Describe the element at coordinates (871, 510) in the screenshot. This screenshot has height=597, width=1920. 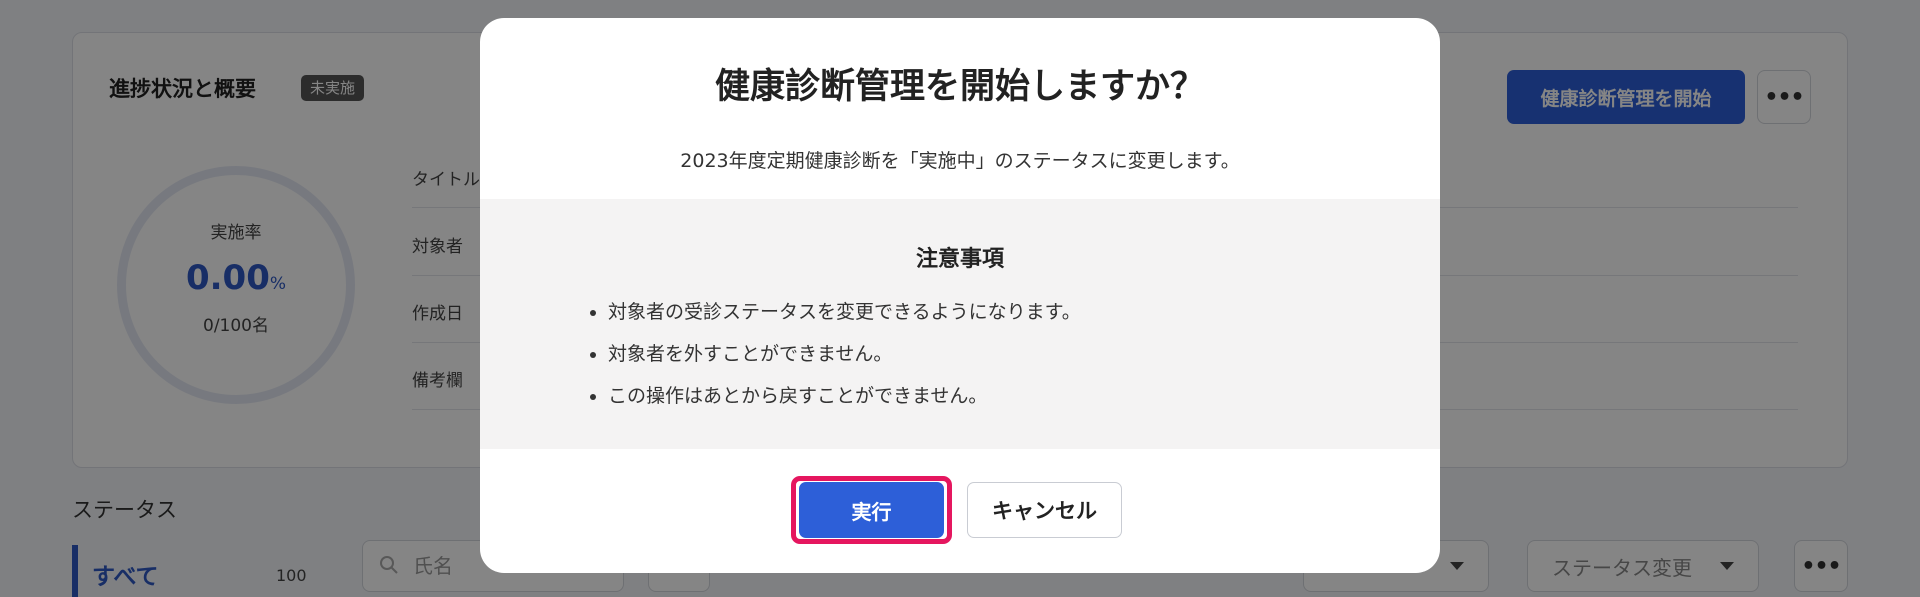
I see `execute-button: 実行` at that location.